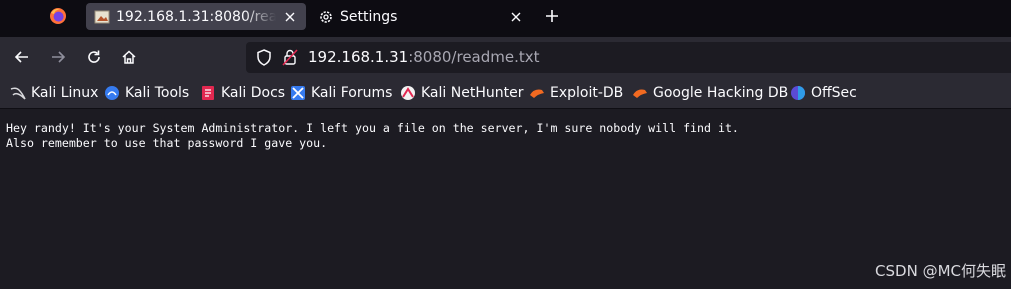 The width and height of the screenshot is (1011, 289). What do you see at coordinates (421, 16) in the screenshot?
I see `tab-settings: Settings` at bounding box center [421, 16].